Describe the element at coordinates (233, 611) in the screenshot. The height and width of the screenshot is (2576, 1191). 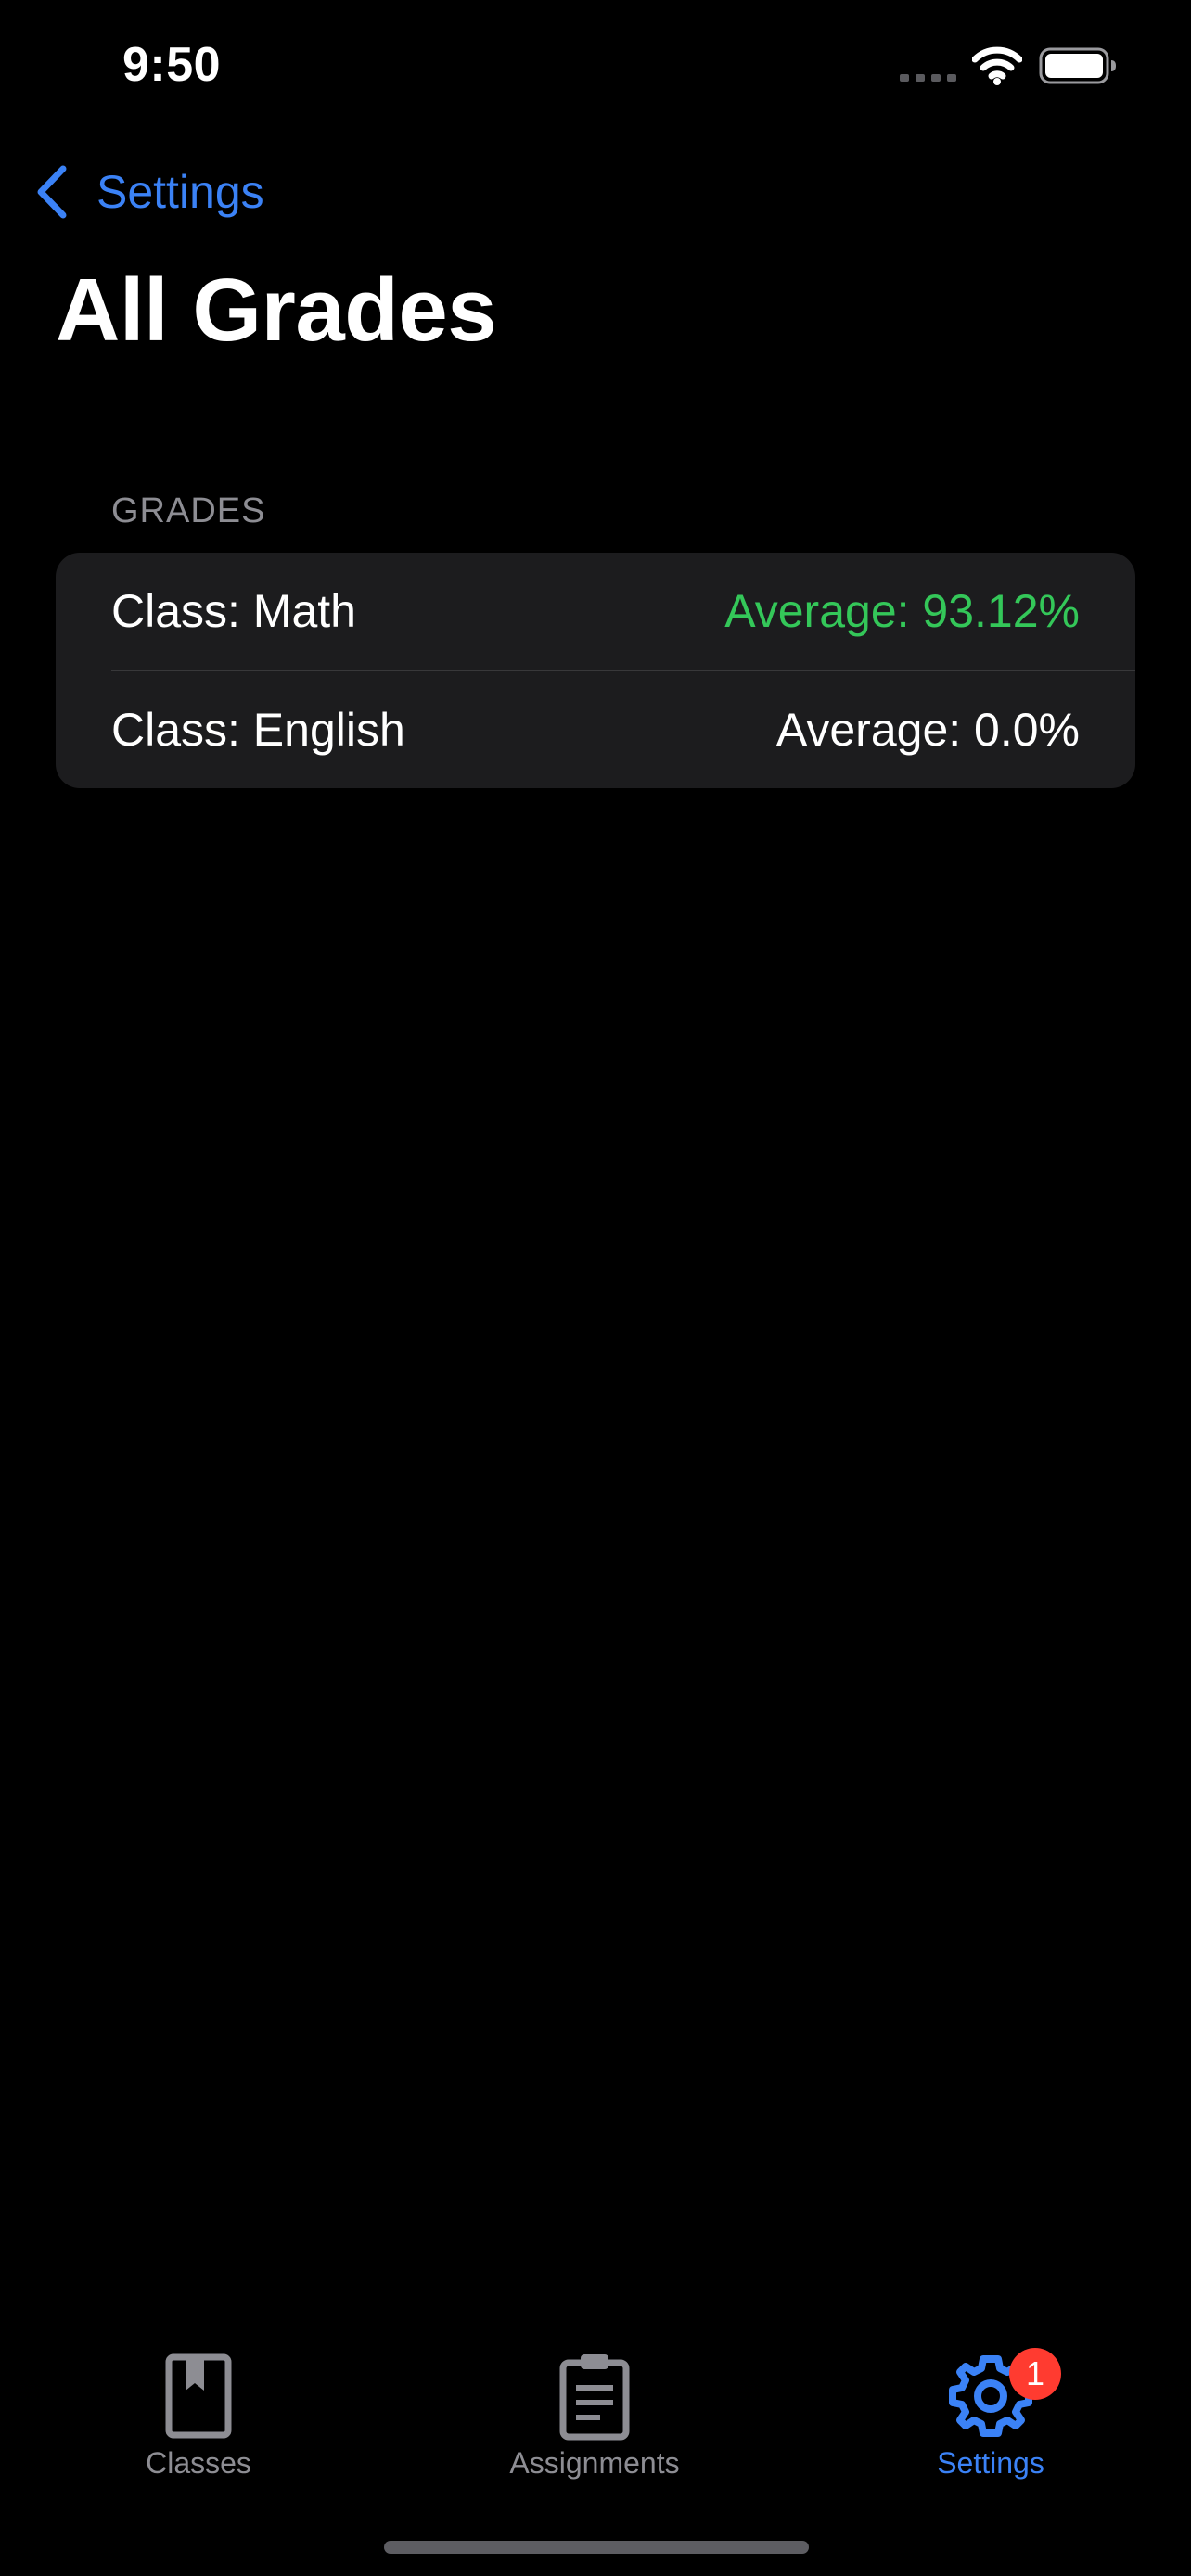
I see `class-name: Class: Math` at that location.